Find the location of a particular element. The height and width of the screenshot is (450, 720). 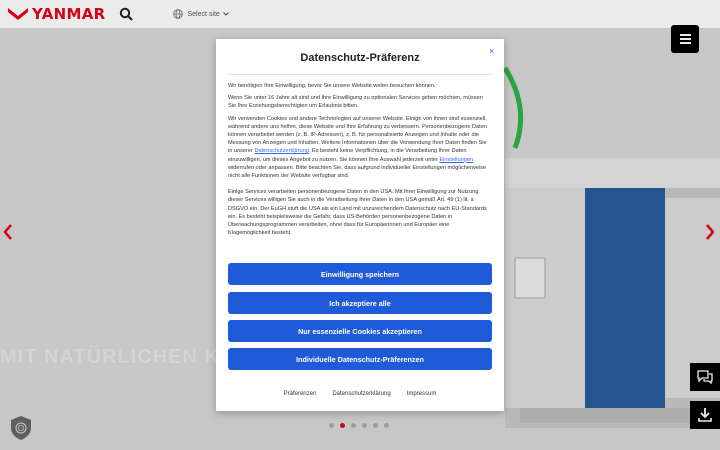

accept-all-button: Ich akzeptiere alle is located at coordinates (360, 303).